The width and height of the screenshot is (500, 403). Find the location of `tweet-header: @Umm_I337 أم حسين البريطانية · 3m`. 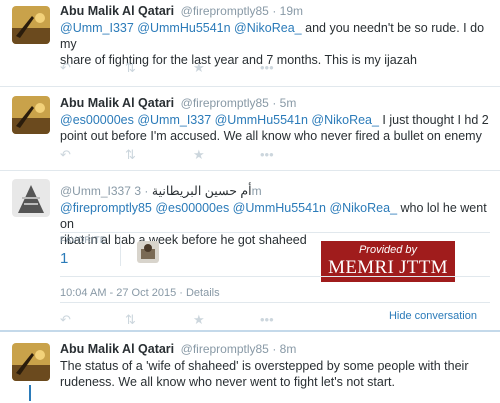

tweet-header: @Umm_I337 أم حسين البريطانية · 3m is located at coordinates (275, 191).